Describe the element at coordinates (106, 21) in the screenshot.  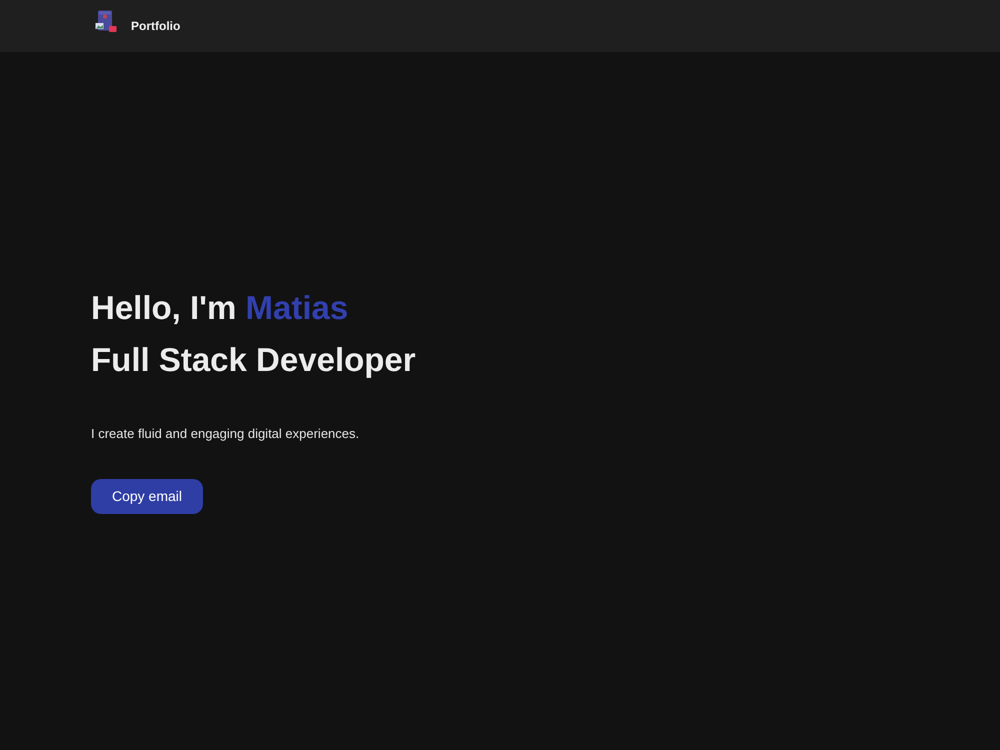
I see `book-logo-icon` at that location.